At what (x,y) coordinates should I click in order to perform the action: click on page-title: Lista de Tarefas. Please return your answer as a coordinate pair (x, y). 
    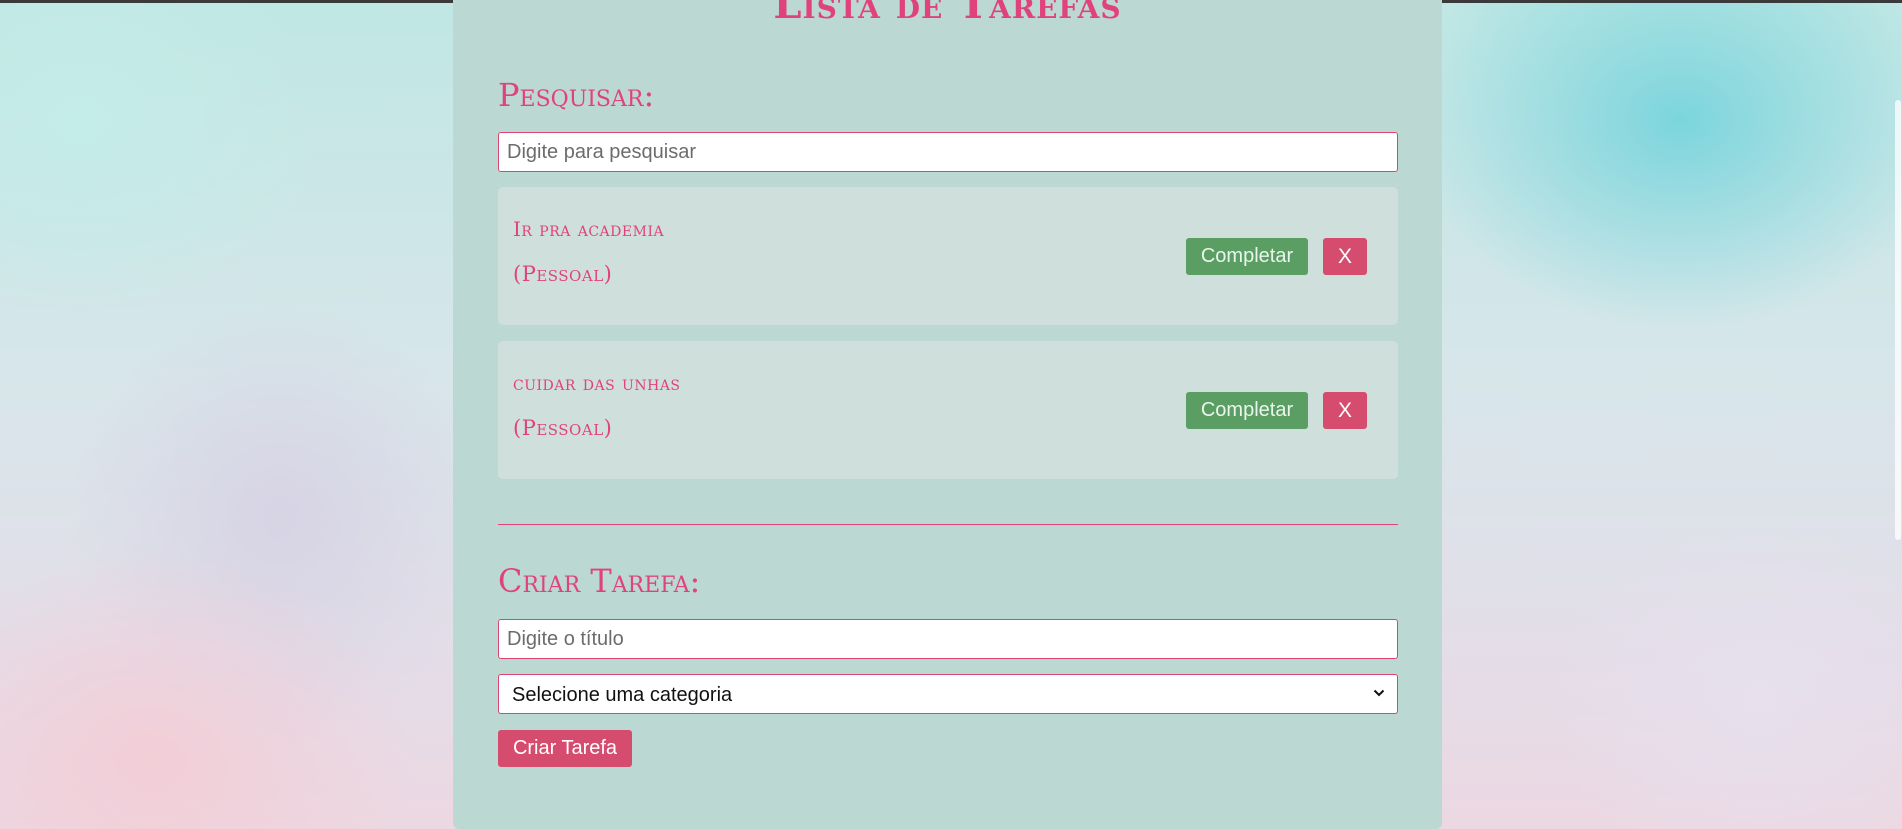
    Looking at the image, I should click on (947, 14).